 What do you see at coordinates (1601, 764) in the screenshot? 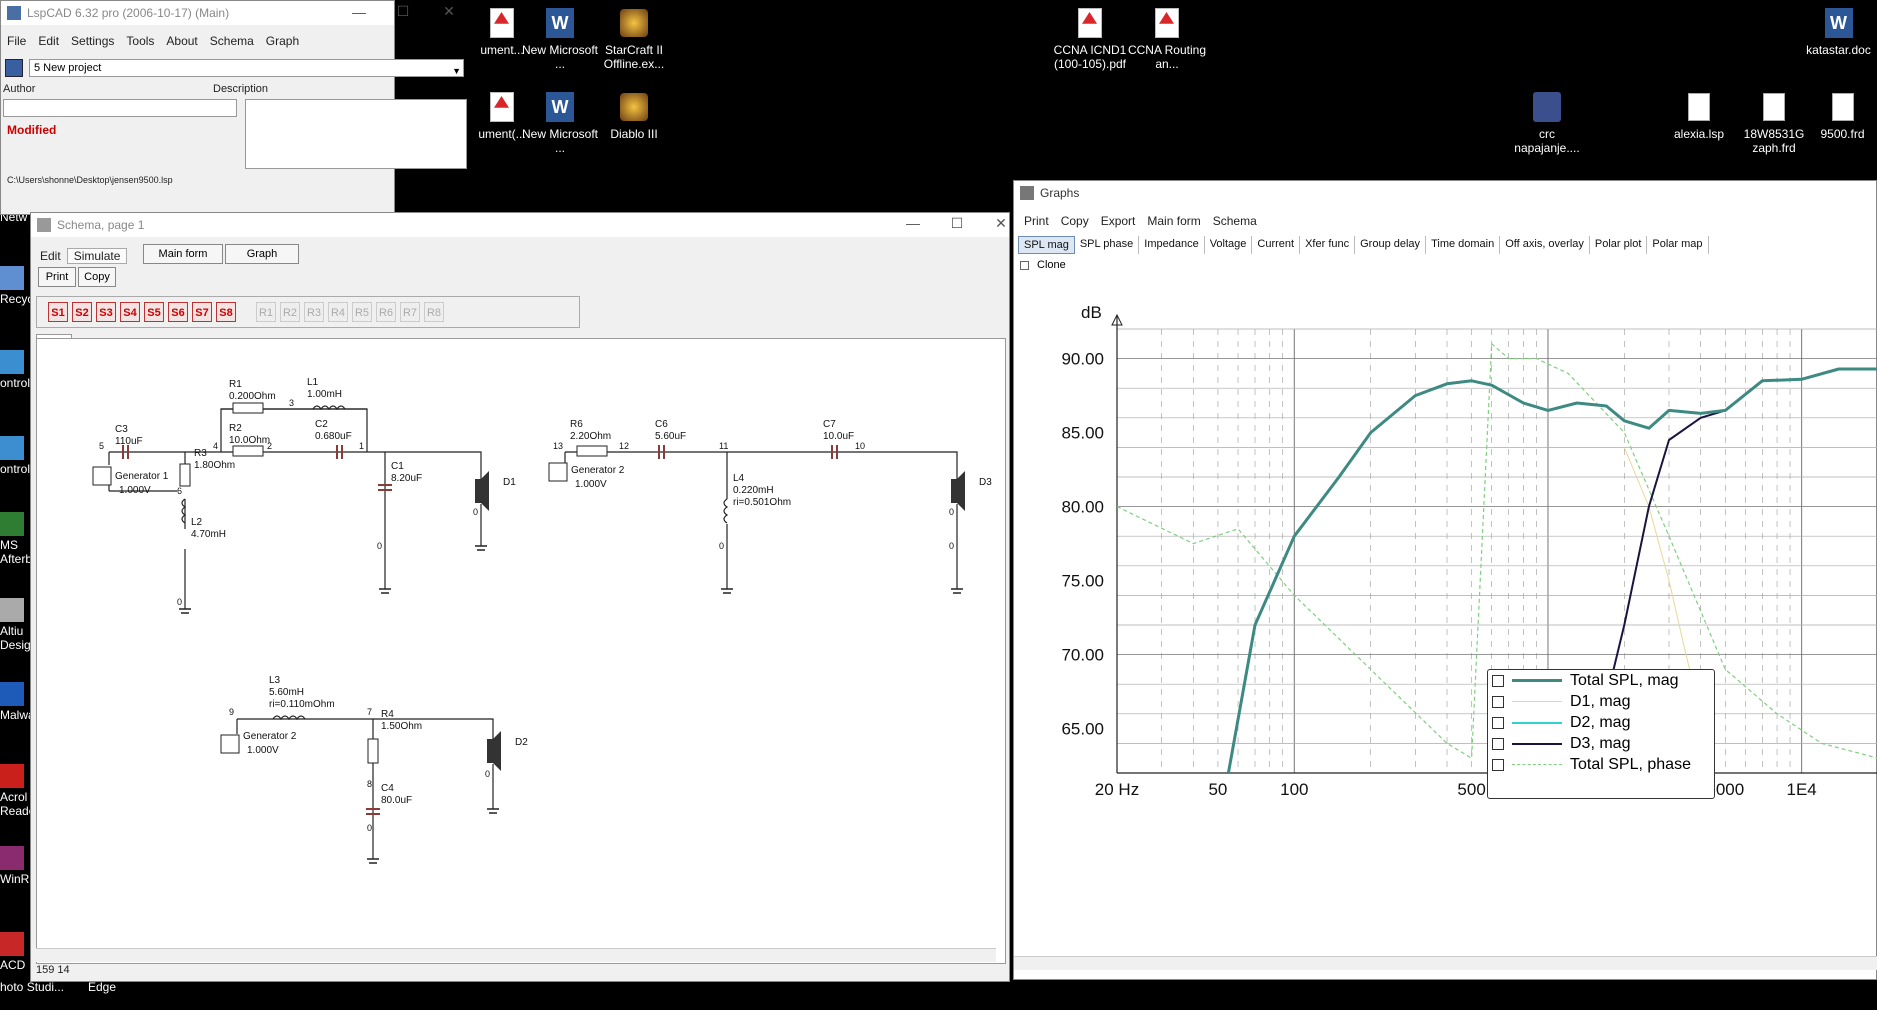
I see `legend-item: Total SPL, phase` at bounding box center [1601, 764].